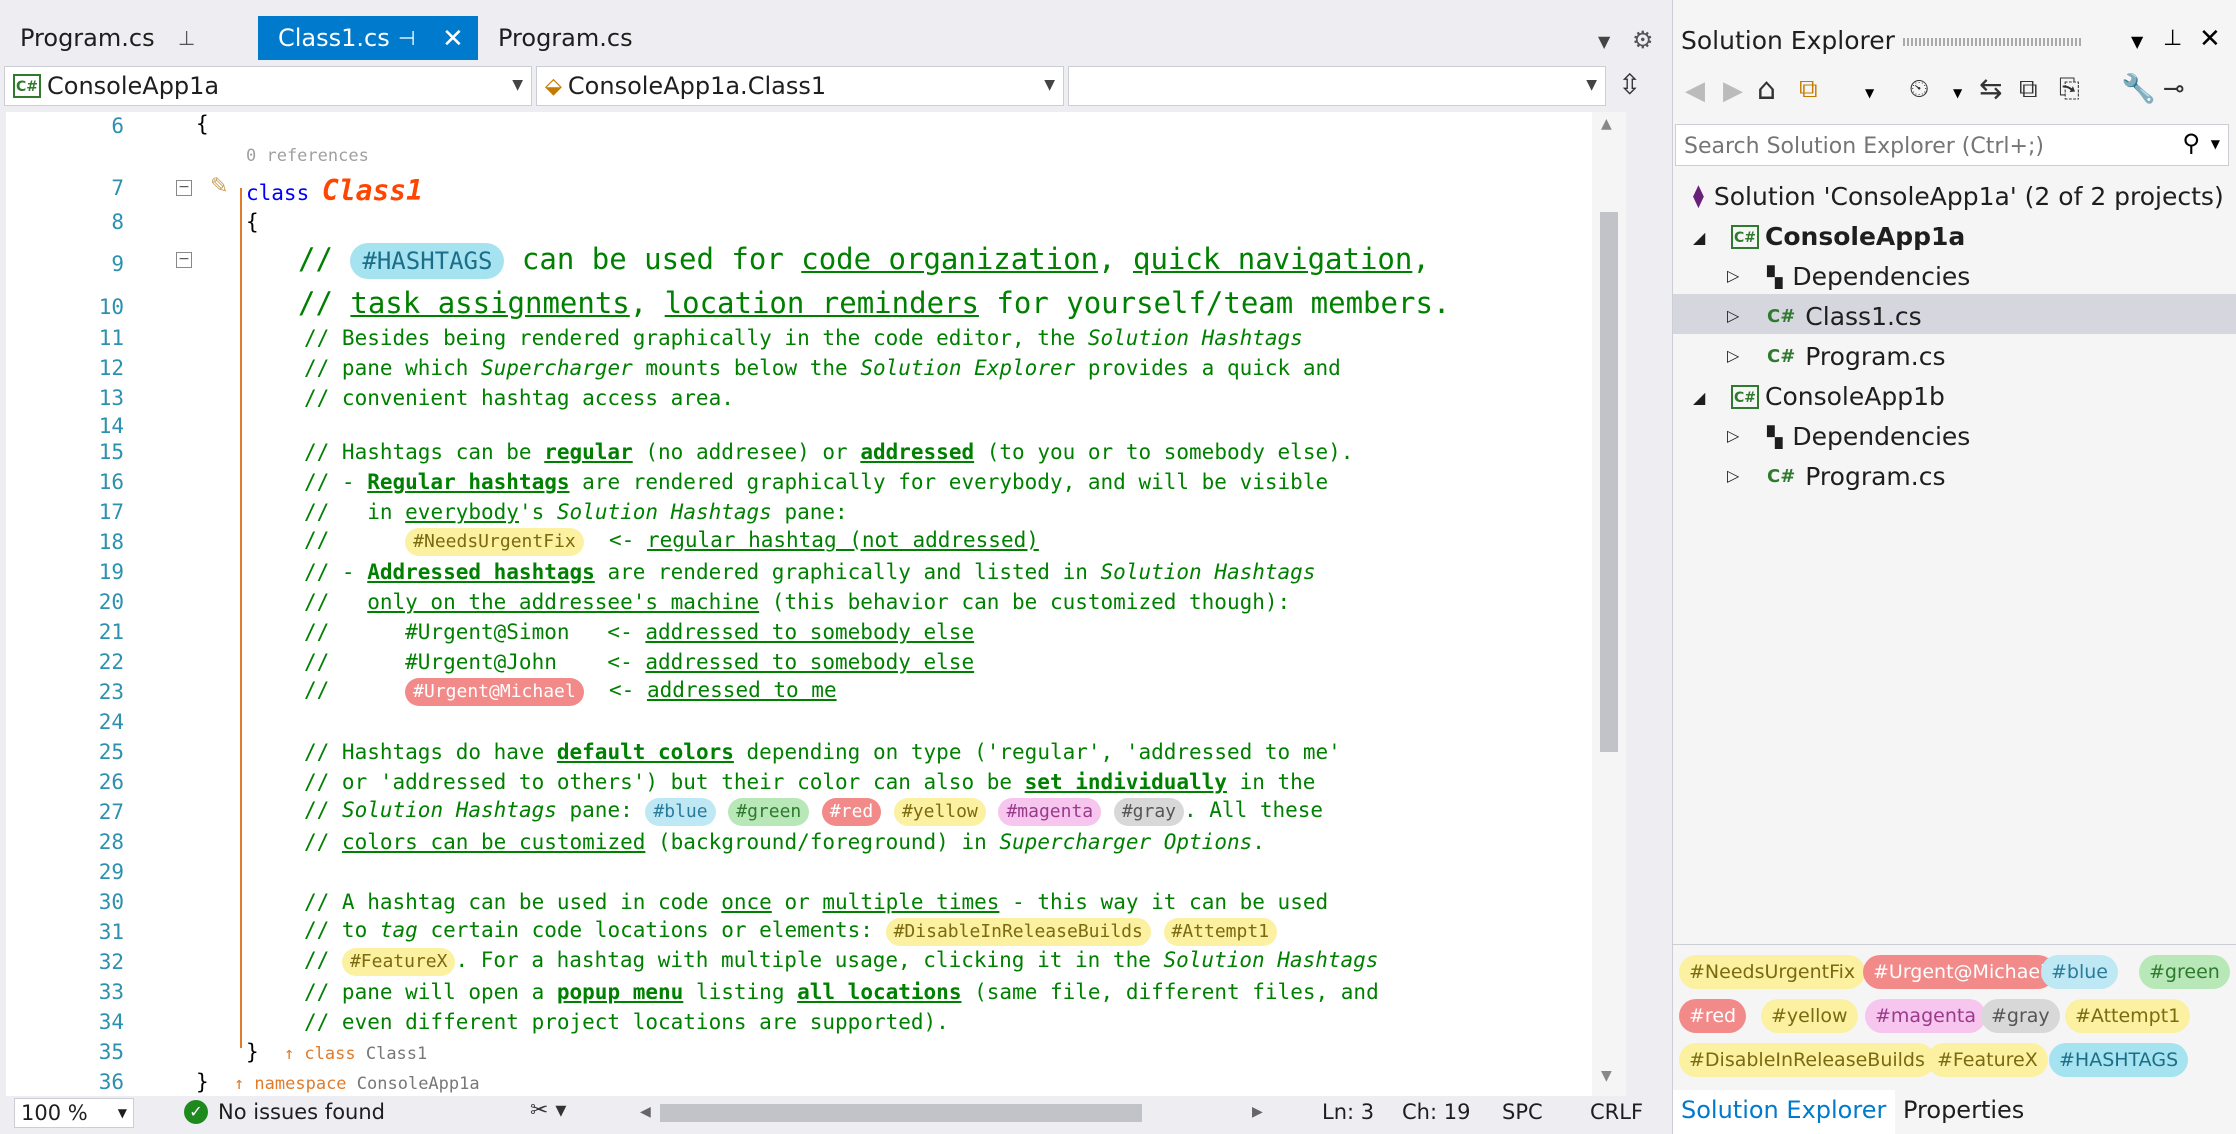 This screenshot has width=2236, height=1134. Describe the element at coordinates (1856, 476) in the screenshot. I see `tree-program-cs-b: C# Program.cs` at that location.